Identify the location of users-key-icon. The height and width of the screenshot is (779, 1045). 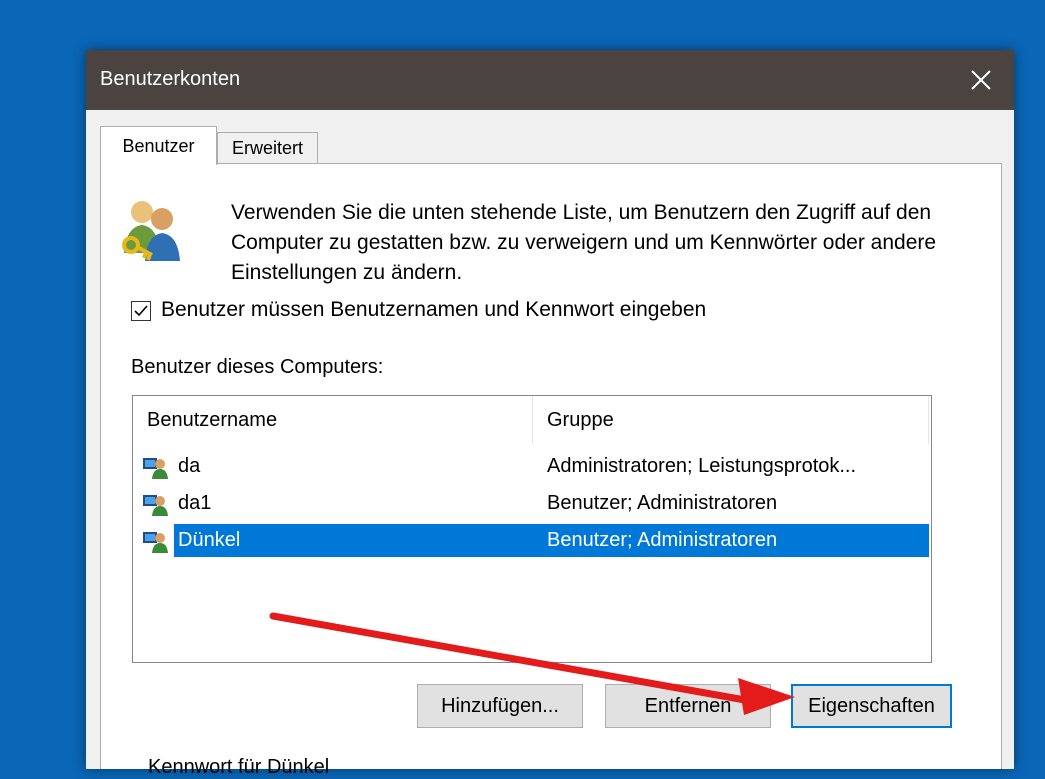
(151, 231).